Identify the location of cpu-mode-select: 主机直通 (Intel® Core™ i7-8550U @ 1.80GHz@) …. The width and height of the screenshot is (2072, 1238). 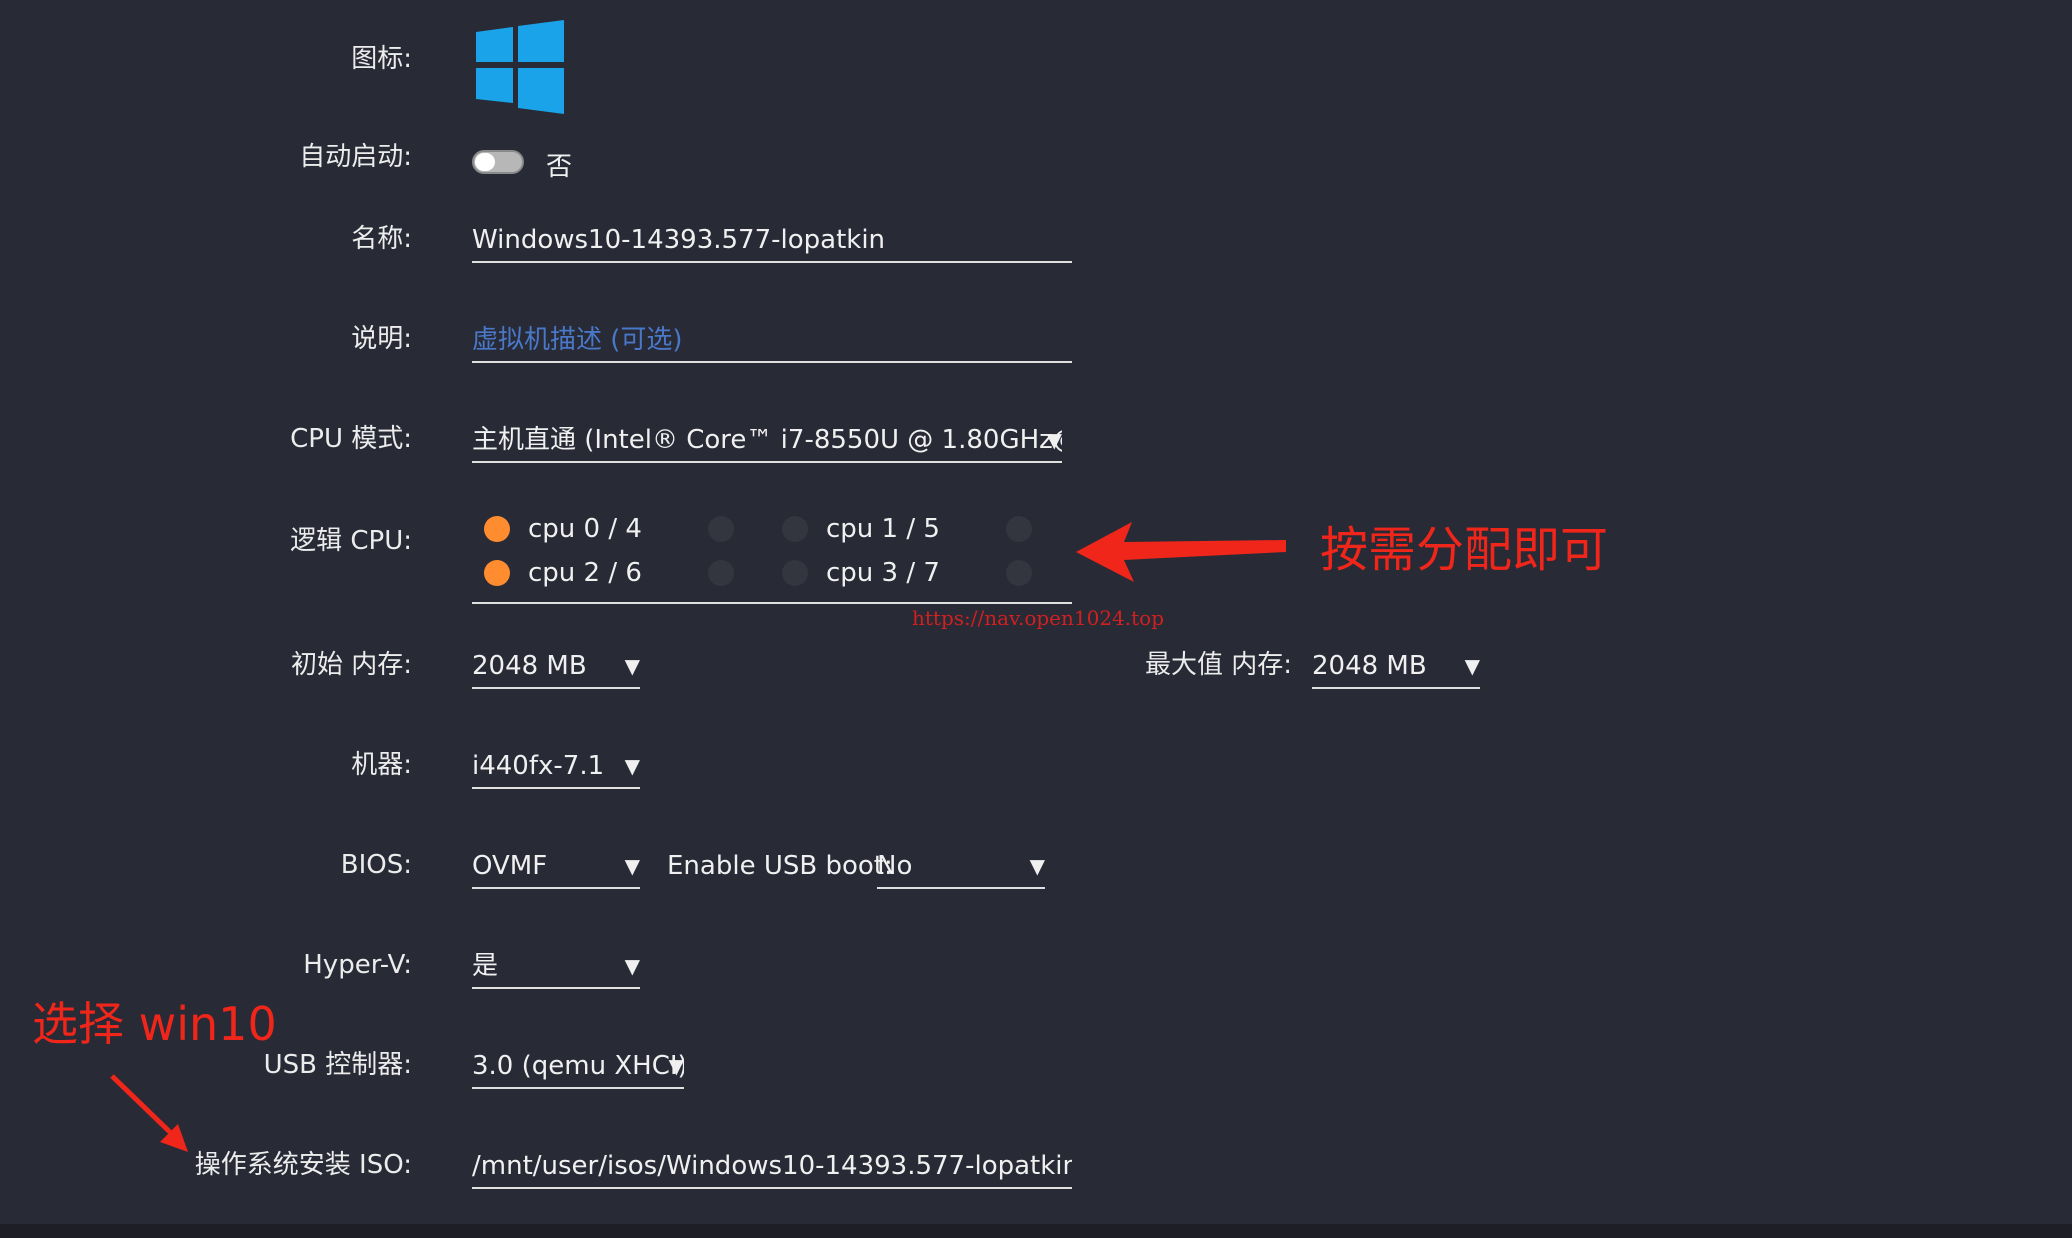
(767, 441).